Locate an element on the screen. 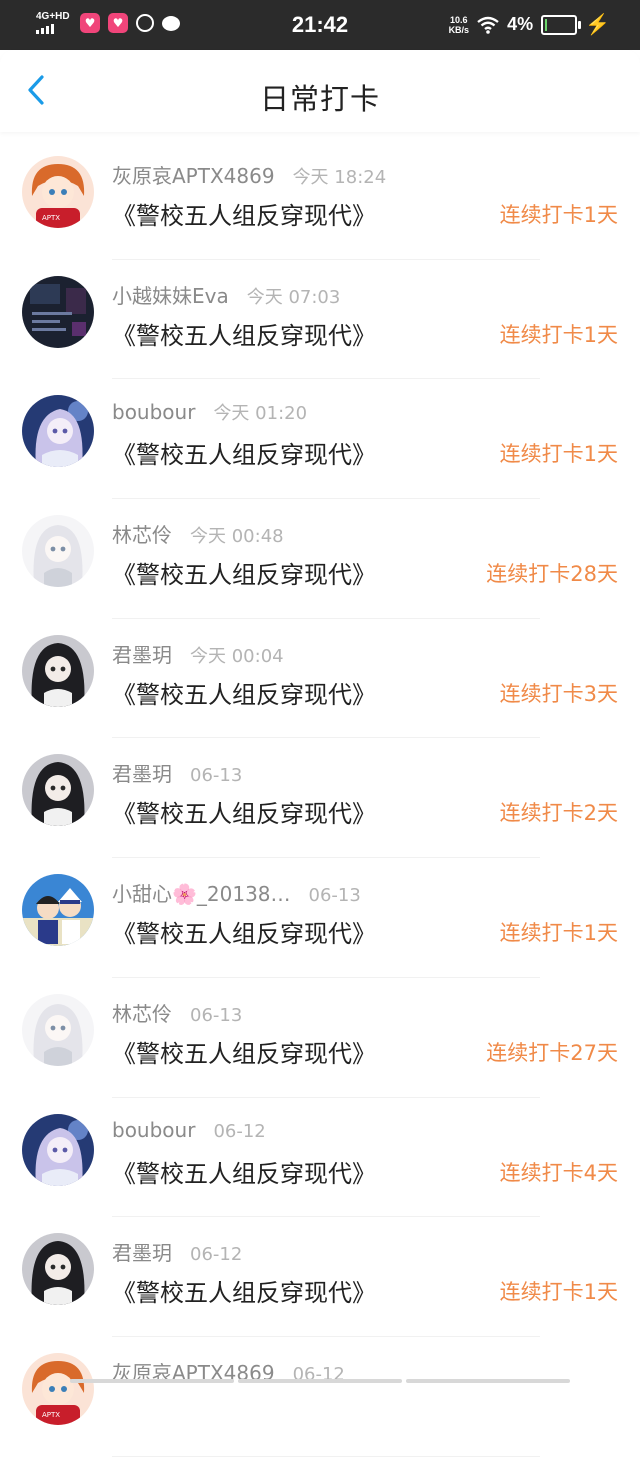 This screenshot has height=1457, width=640. nav-bar: 日常打卡 is located at coordinates (320, 91).